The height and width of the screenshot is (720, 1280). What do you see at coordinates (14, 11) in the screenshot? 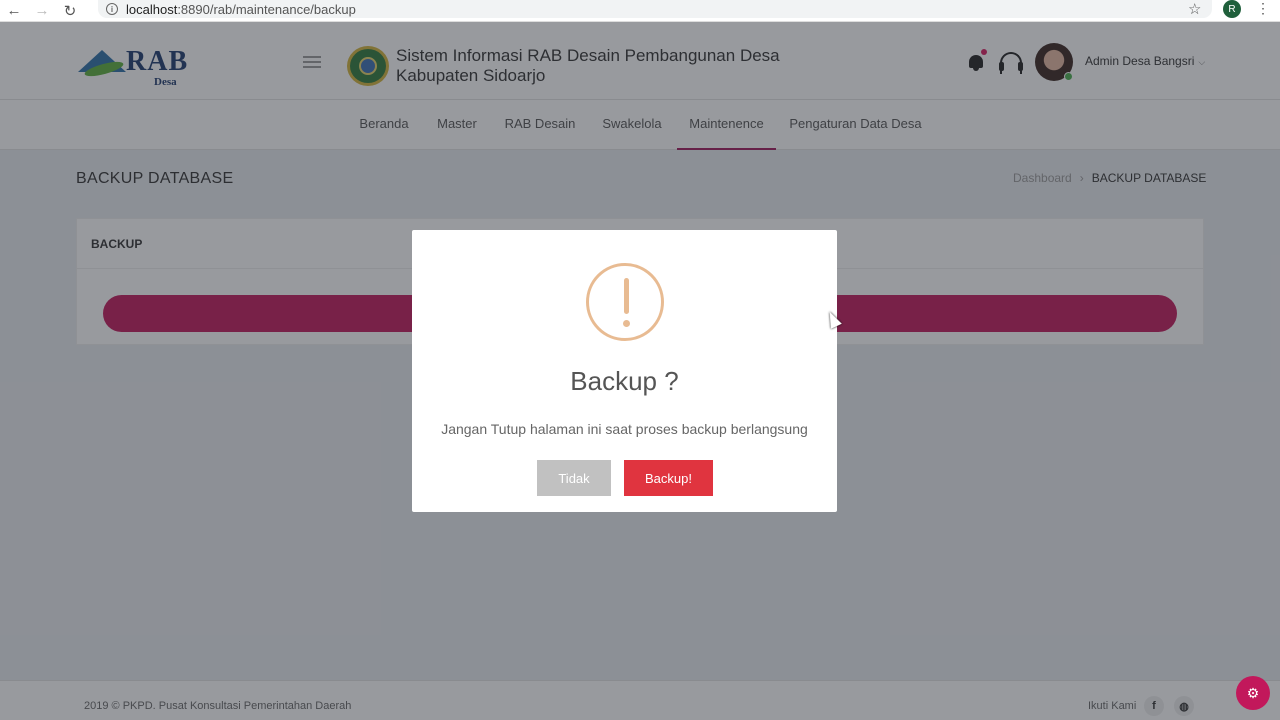
I see `back-arrow-icon: ←` at bounding box center [14, 11].